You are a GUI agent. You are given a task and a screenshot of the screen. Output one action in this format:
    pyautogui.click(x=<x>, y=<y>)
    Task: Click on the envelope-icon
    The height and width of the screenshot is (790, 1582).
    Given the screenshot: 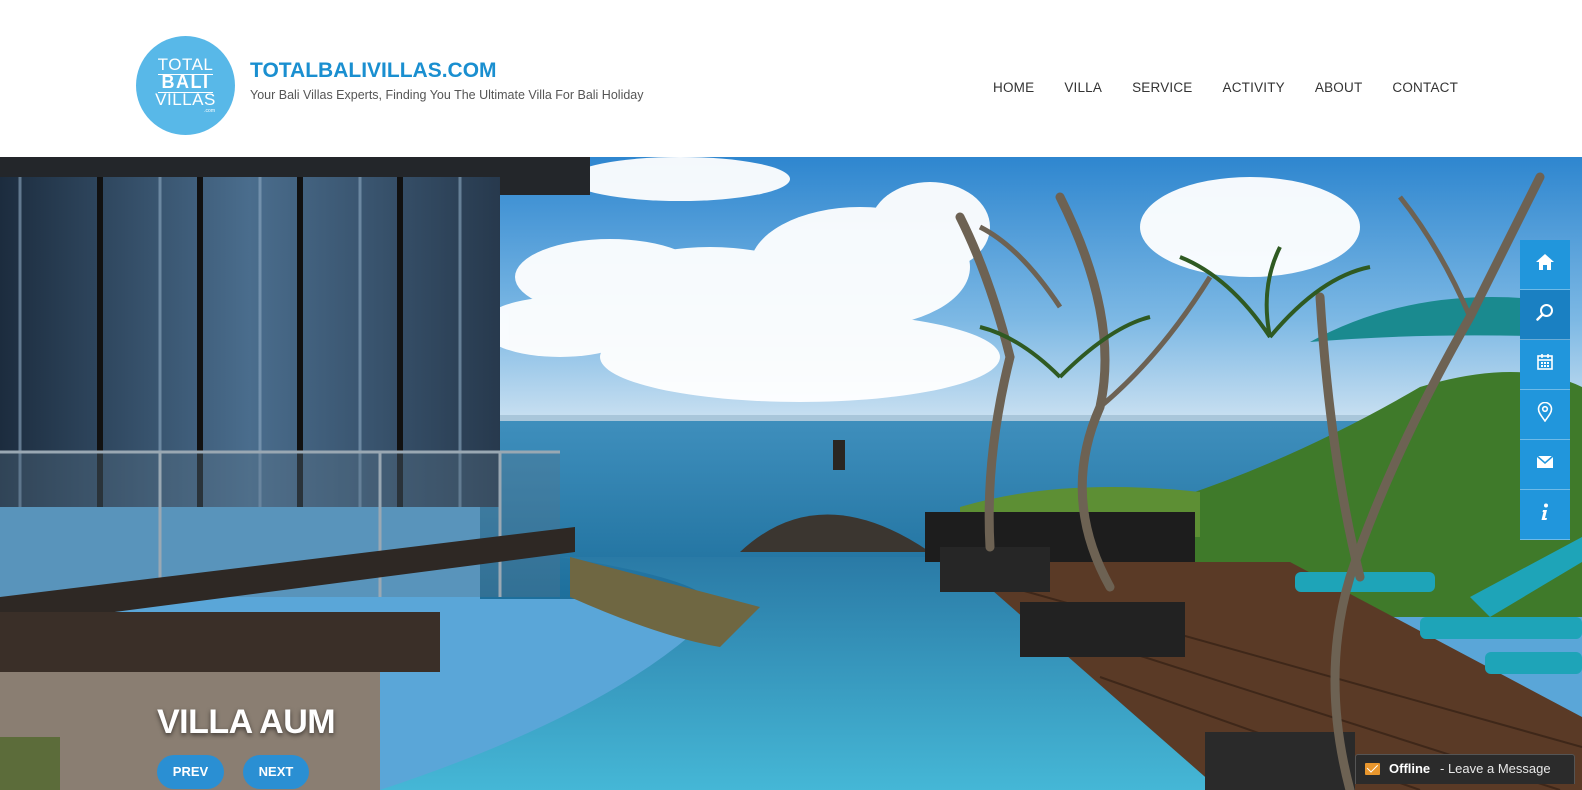 What is the action you would take?
    pyautogui.click(x=1372, y=769)
    